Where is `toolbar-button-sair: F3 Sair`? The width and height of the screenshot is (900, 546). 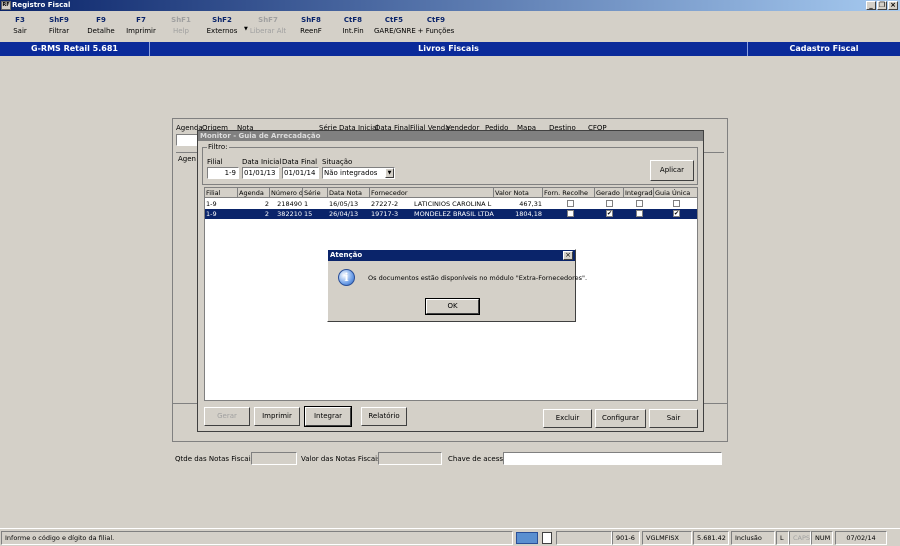
toolbar-button-sair: F3 Sair is located at coordinates (20, 26).